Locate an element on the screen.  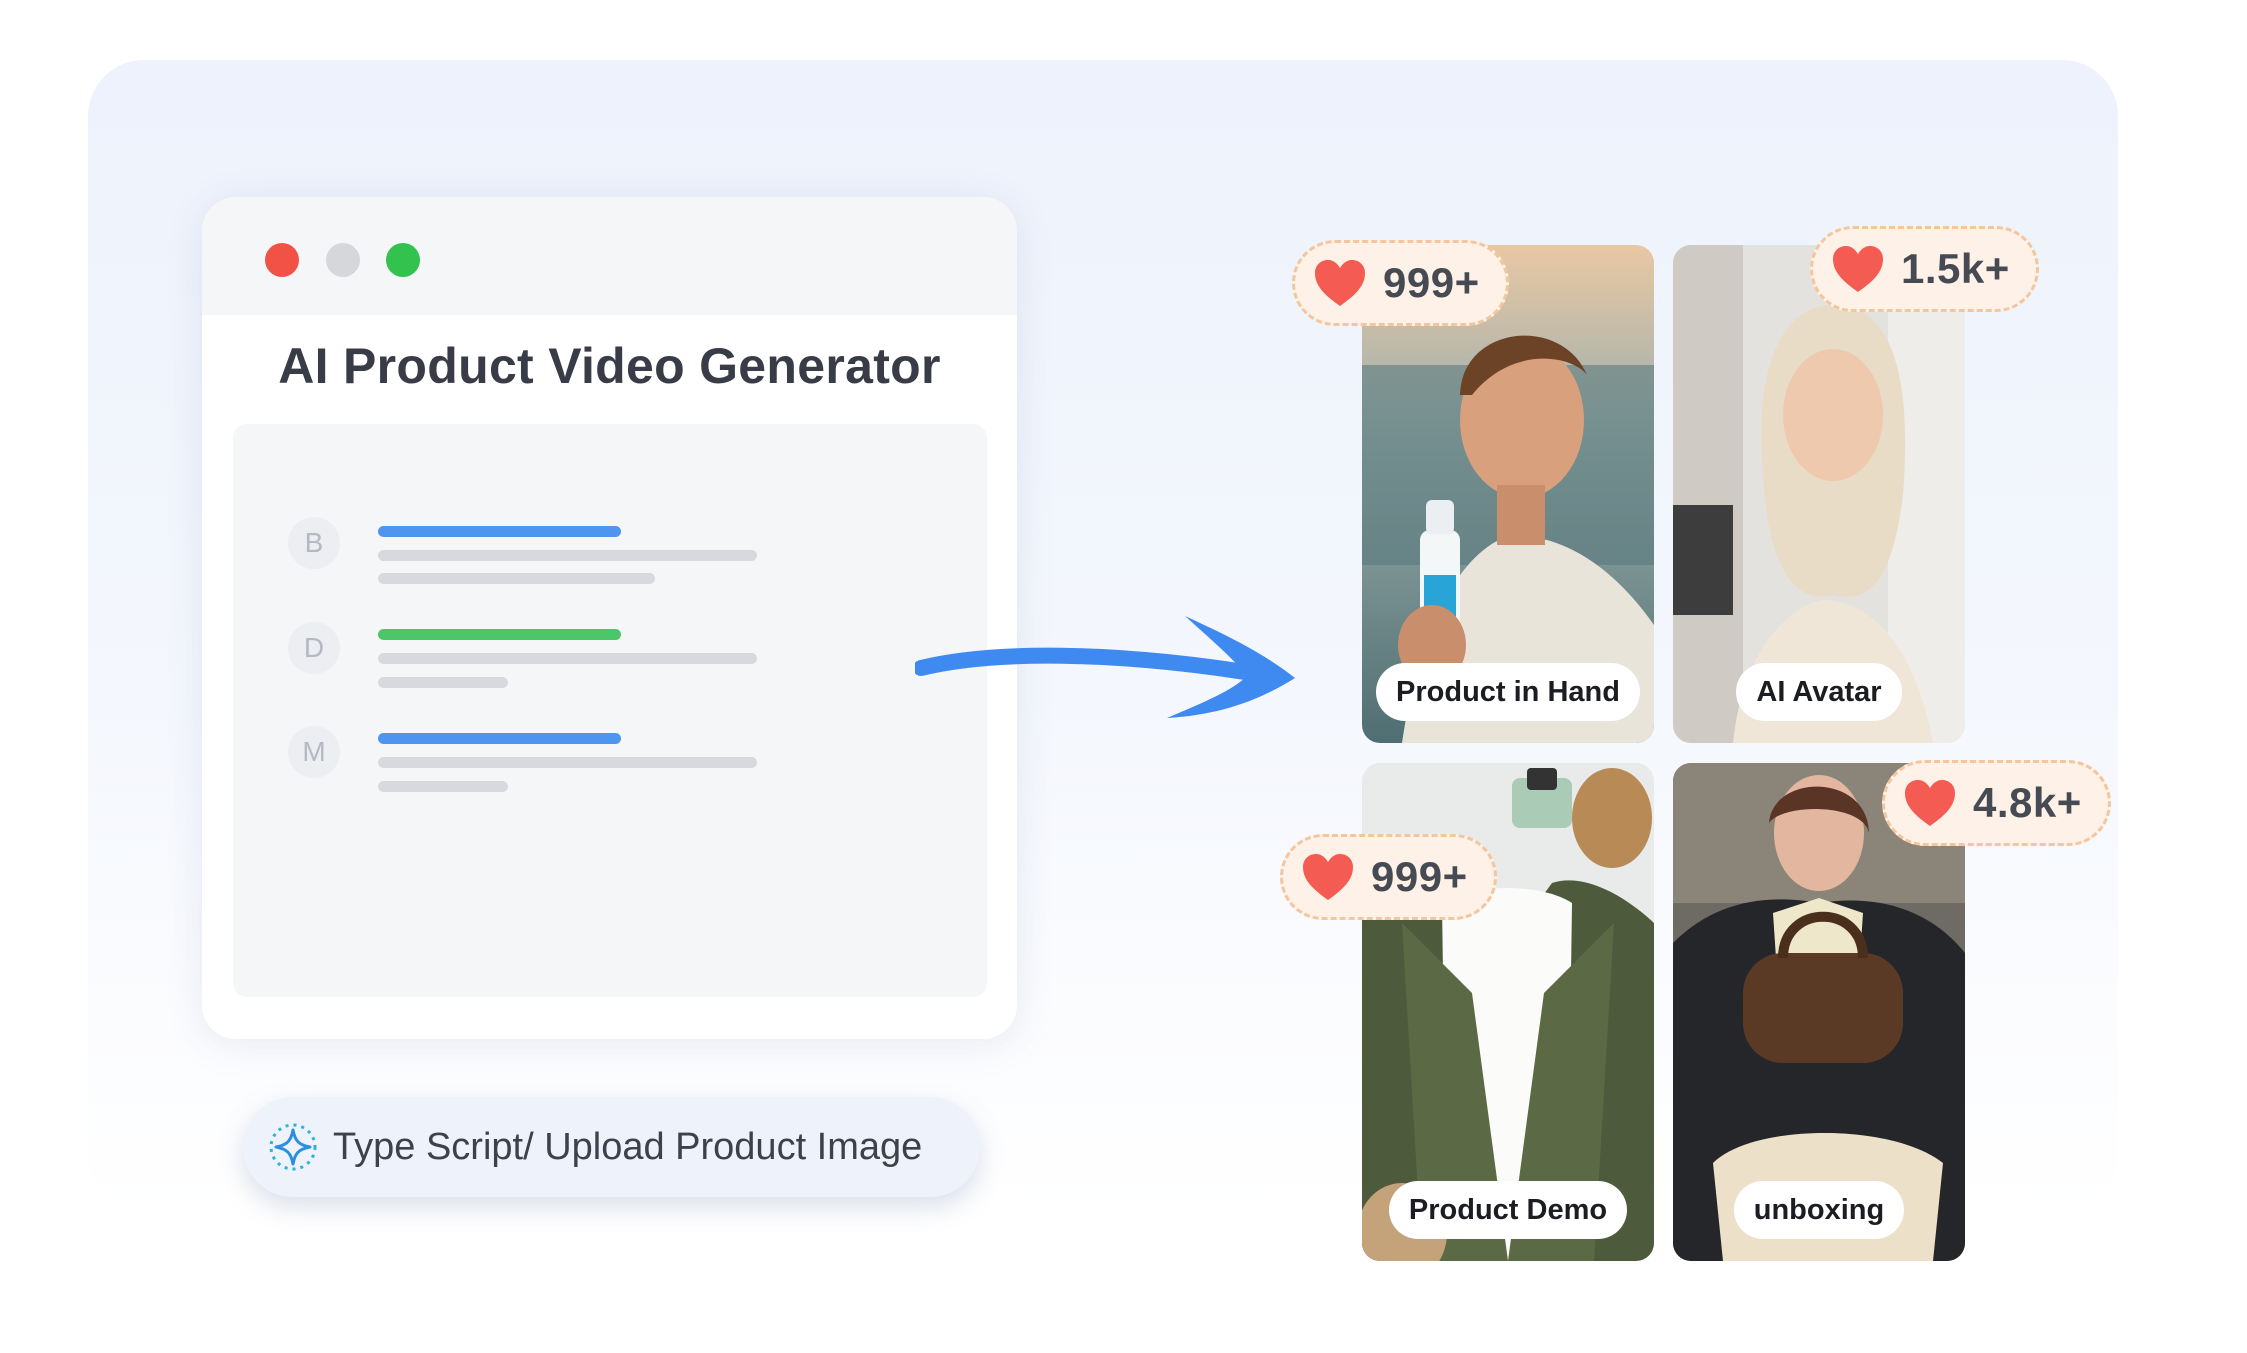
minimize-window-button is located at coordinates (343, 260).